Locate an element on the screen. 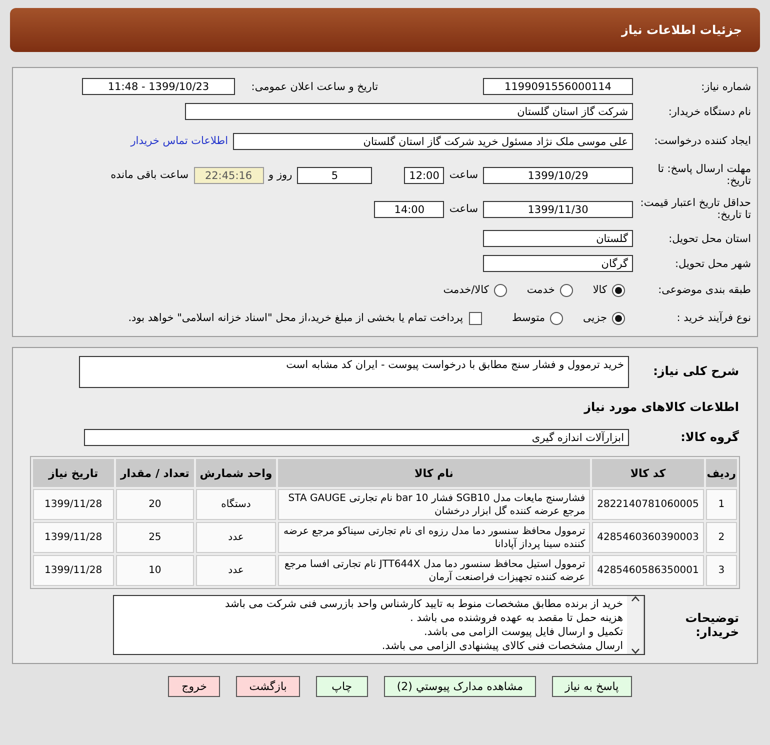  column-header: ردیف is located at coordinates (721, 473).